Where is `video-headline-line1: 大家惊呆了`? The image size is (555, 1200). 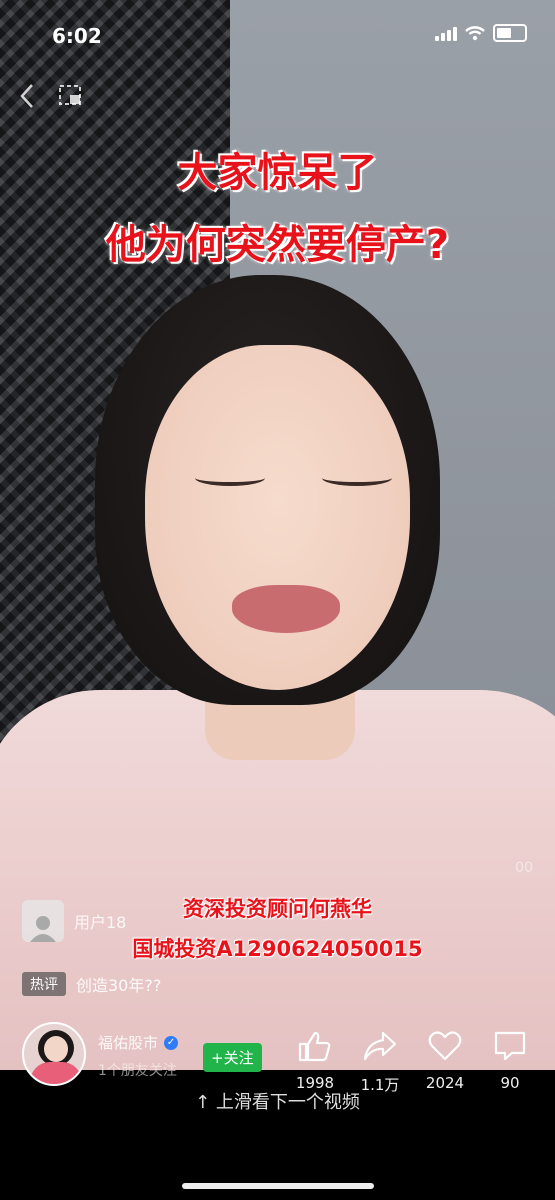 video-headline-line1: 大家惊呆了 is located at coordinates (277, 173).